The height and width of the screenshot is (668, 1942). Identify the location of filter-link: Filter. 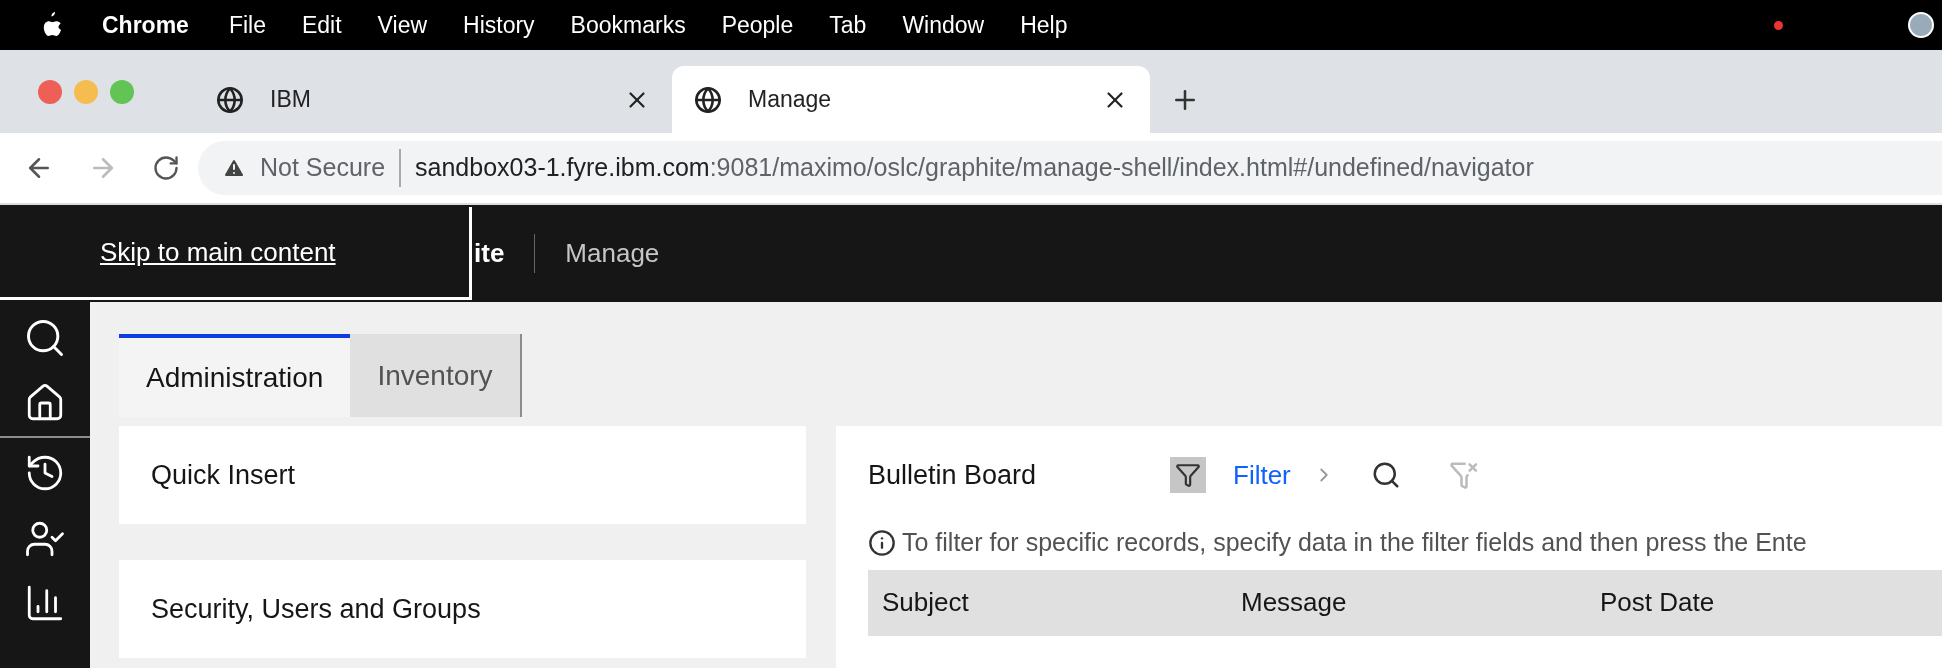
(1262, 475).